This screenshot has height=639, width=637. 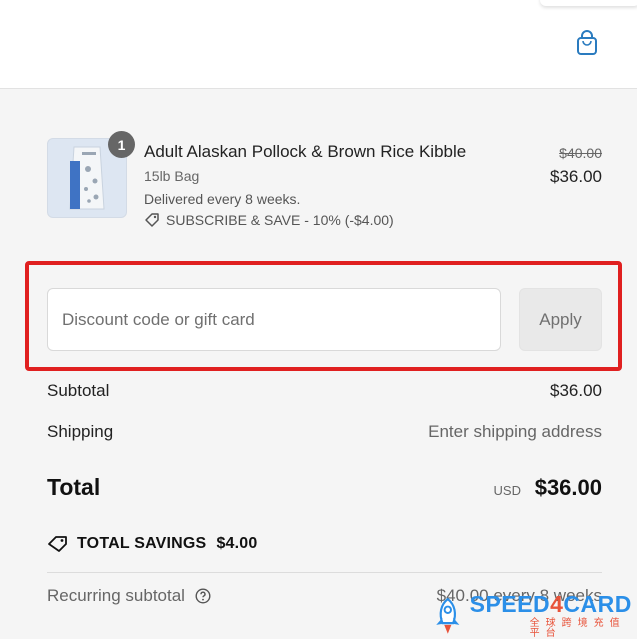 What do you see at coordinates (448, 615) in the screenshot?
I see `rocket-logo-icon` at bounding box center [448, 615].